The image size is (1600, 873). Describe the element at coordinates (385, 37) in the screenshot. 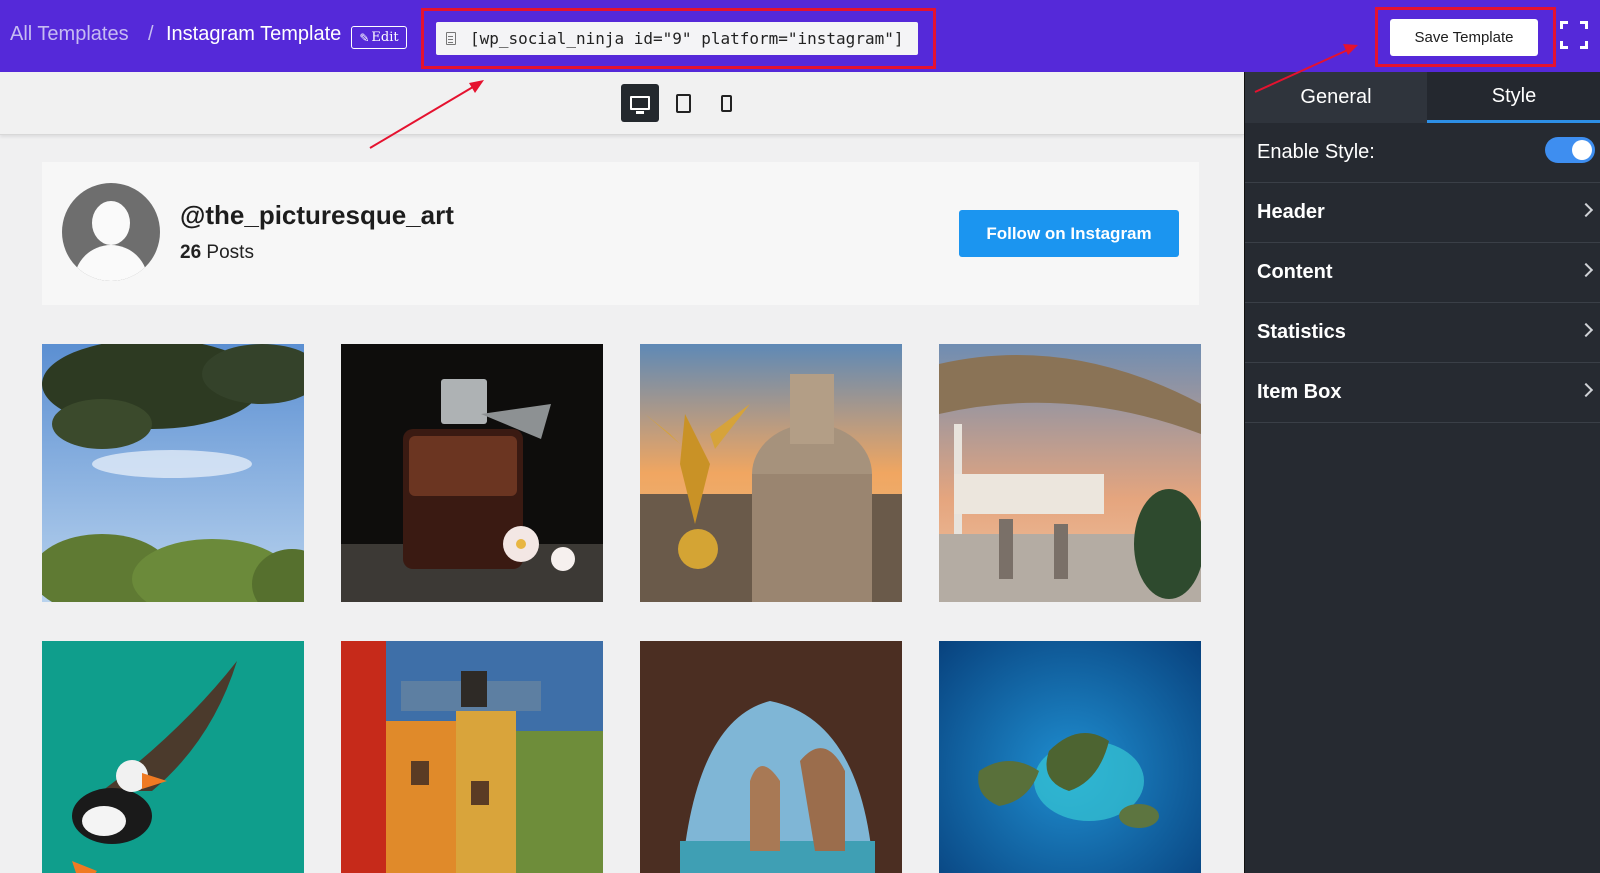

I see `edit-label: Edit` at that location.